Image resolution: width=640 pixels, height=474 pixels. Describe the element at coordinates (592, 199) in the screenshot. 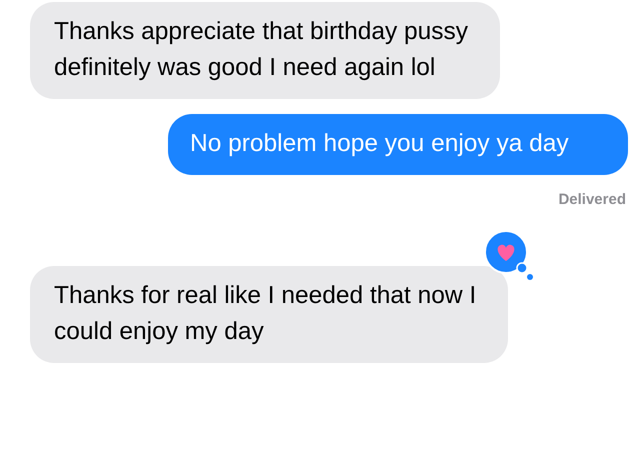

I see `delivered-status: Delivered` at that location.